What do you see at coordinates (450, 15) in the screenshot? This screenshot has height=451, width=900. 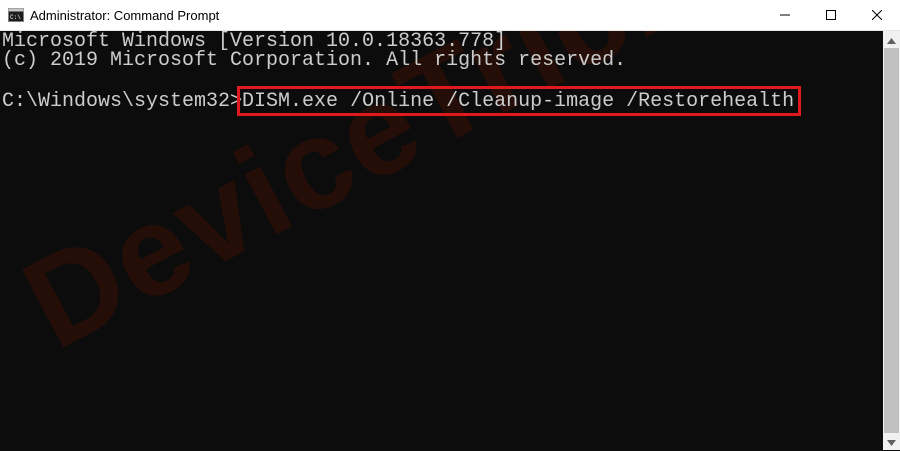 I see `title-bar: C:\ Administrator: Command Prompt` at bounding box center [450, 15].